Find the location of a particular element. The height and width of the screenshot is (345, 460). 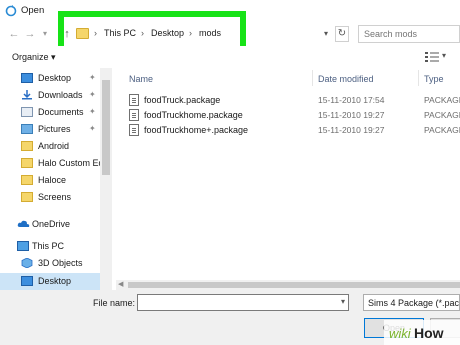

nav-item-documents: Documents ✦ is located at coordinates (50, 112).